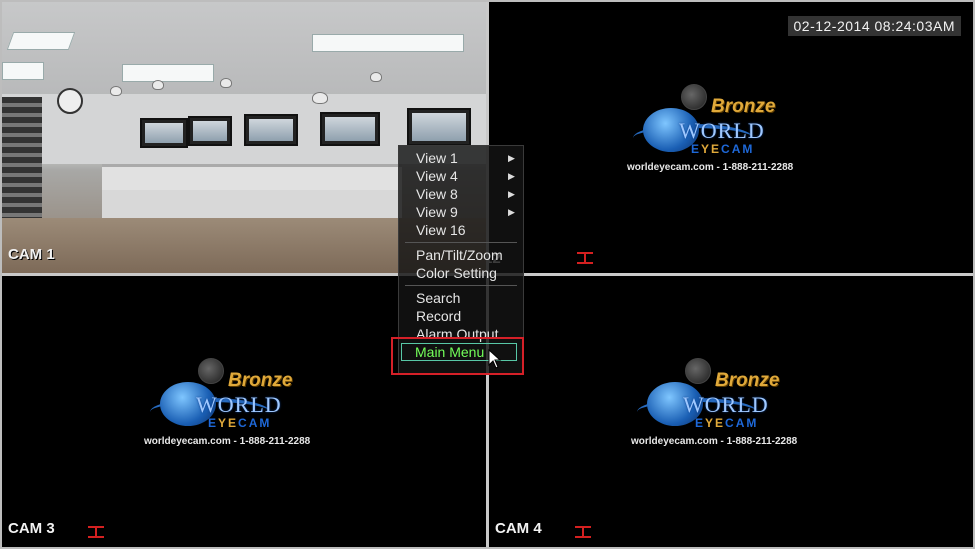 This screenshot has width=975, height=549. Describe the element at coordinates (874, 26) in the screenshot. I see `date-time-display: 02-12-2014 08:24:03AM` at that location.